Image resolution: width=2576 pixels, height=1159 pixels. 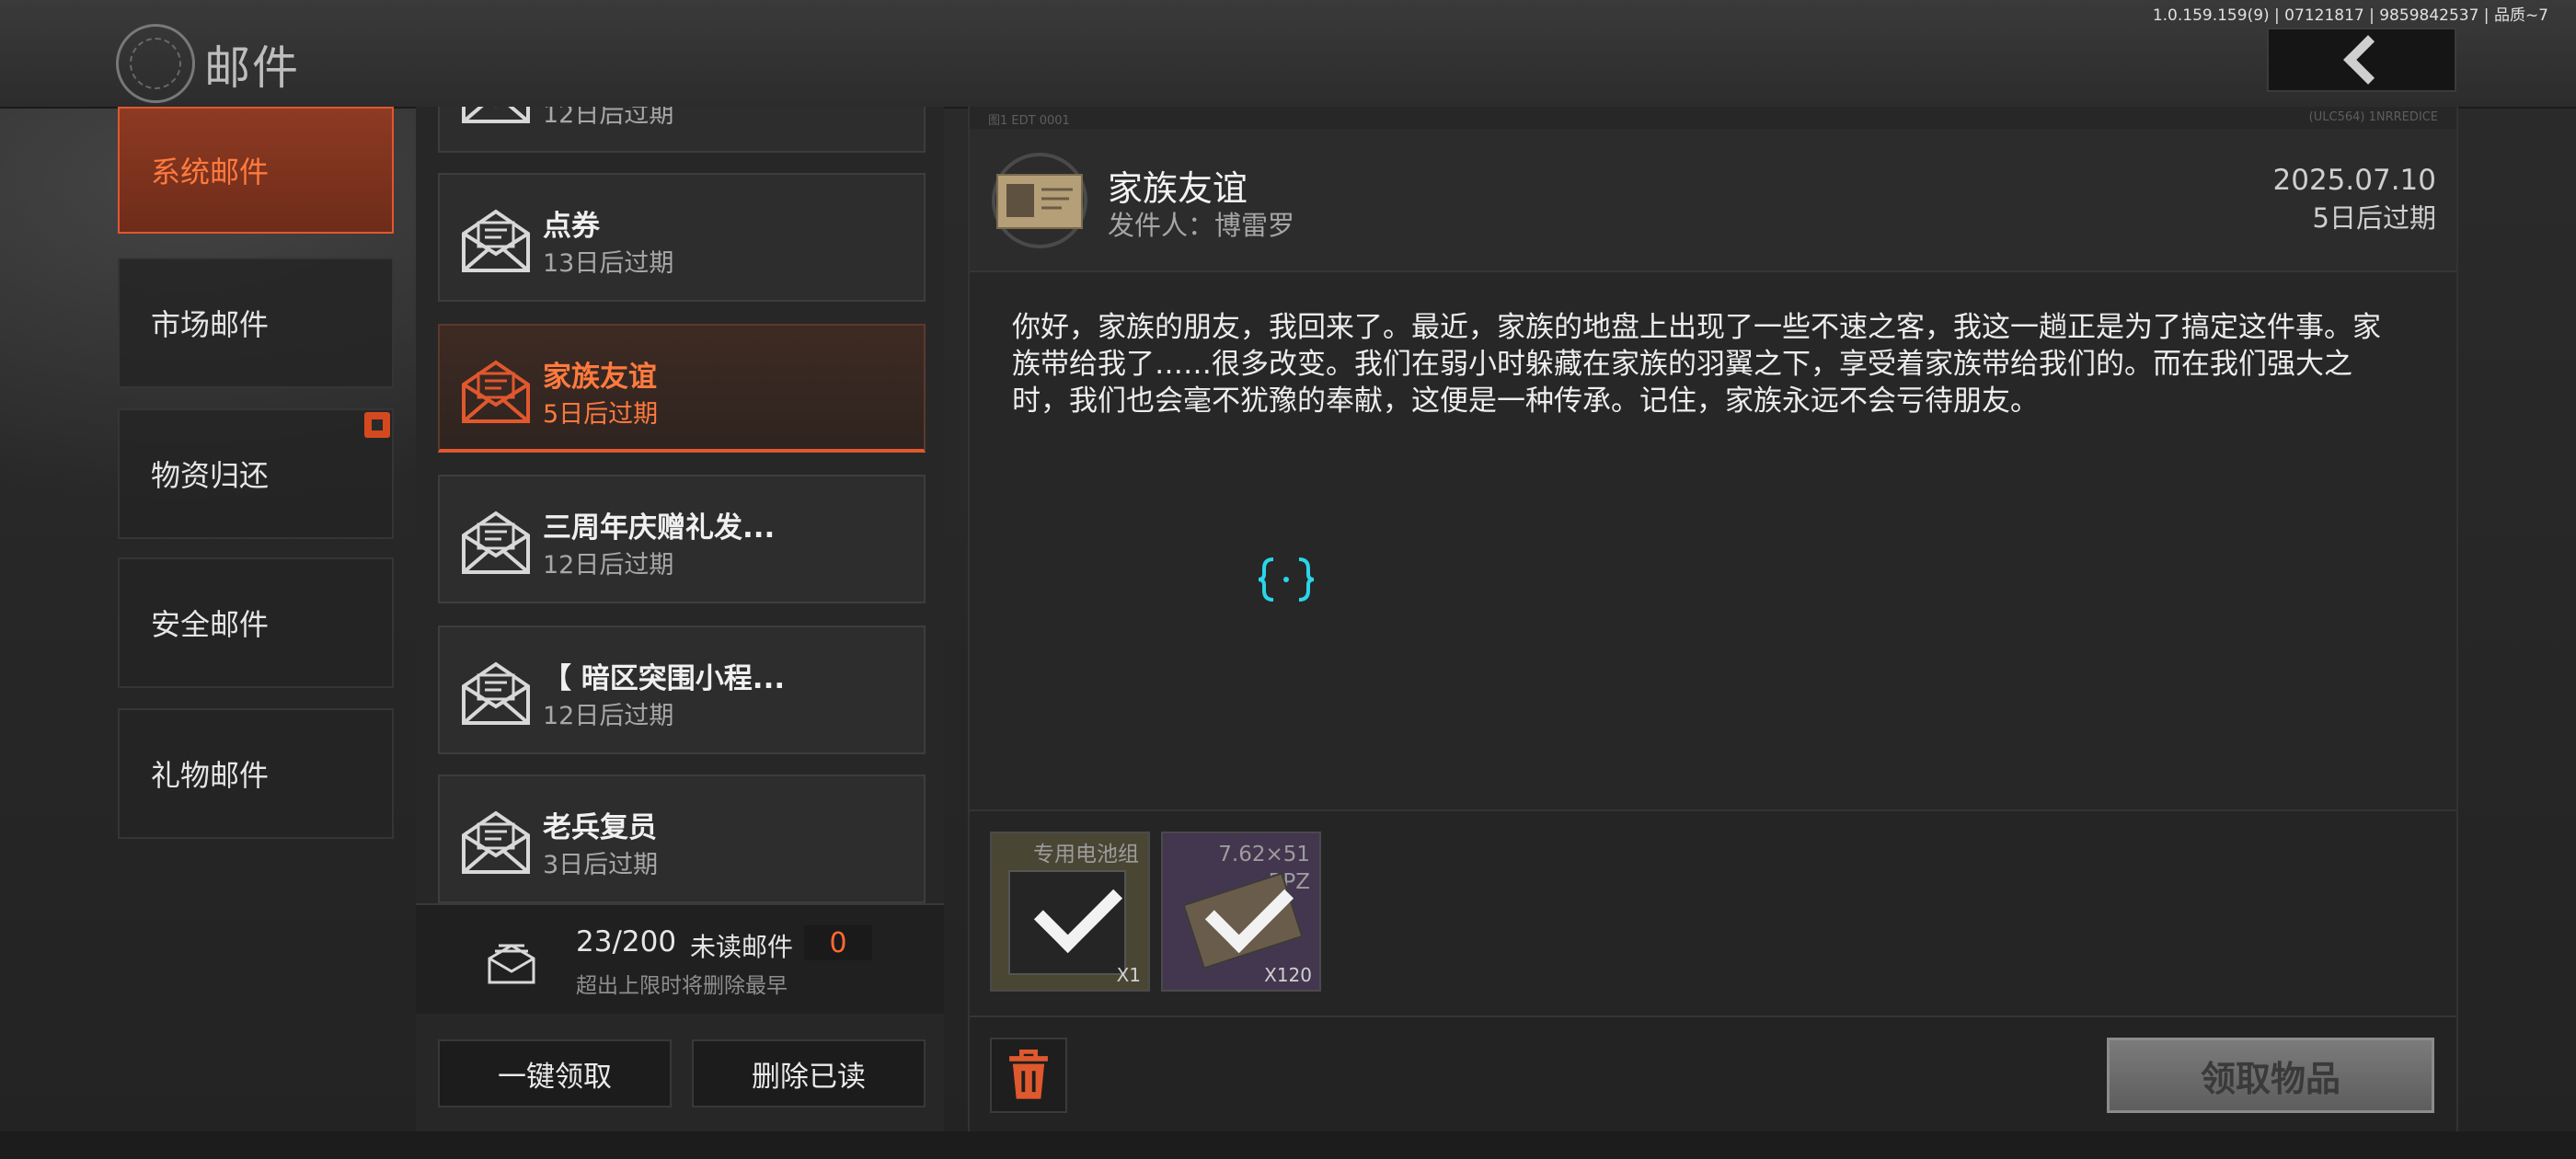 I want to click on loading-spinner-icon, so click(x=1286, y=579).